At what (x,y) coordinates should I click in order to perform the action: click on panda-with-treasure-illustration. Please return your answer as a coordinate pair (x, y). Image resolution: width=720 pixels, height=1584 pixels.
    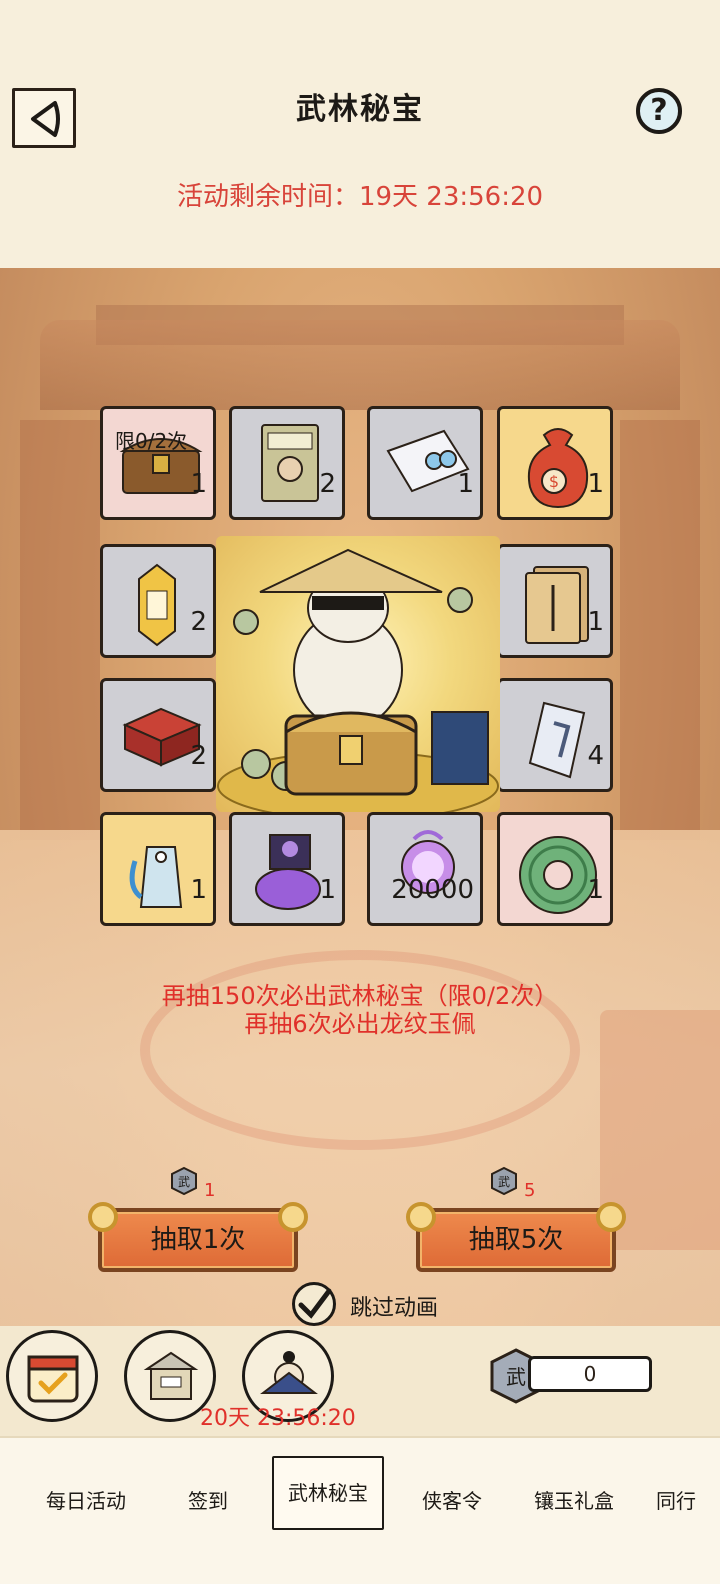
    Looking at the image, I should click on (358, 680).